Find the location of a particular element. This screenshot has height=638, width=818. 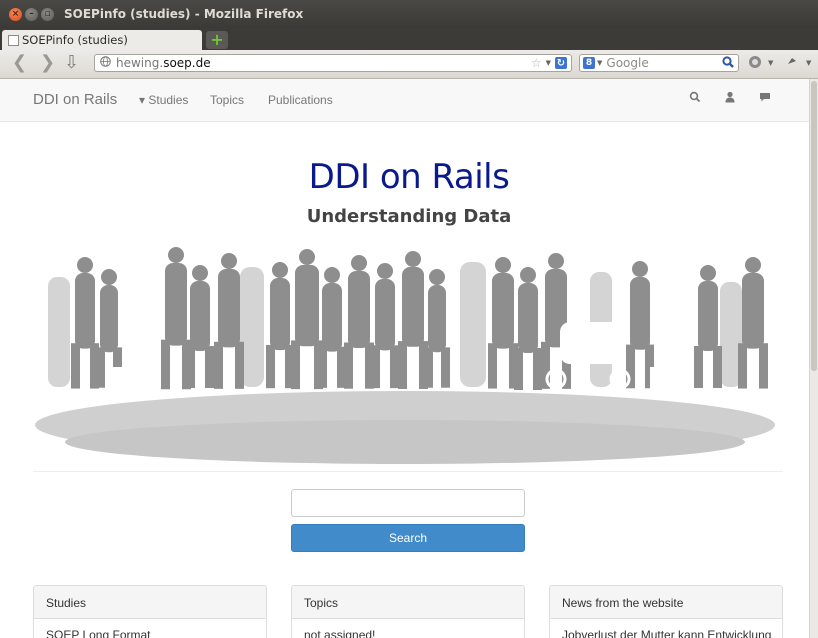

panel-title: Studies is located at coordinates (150, 602).